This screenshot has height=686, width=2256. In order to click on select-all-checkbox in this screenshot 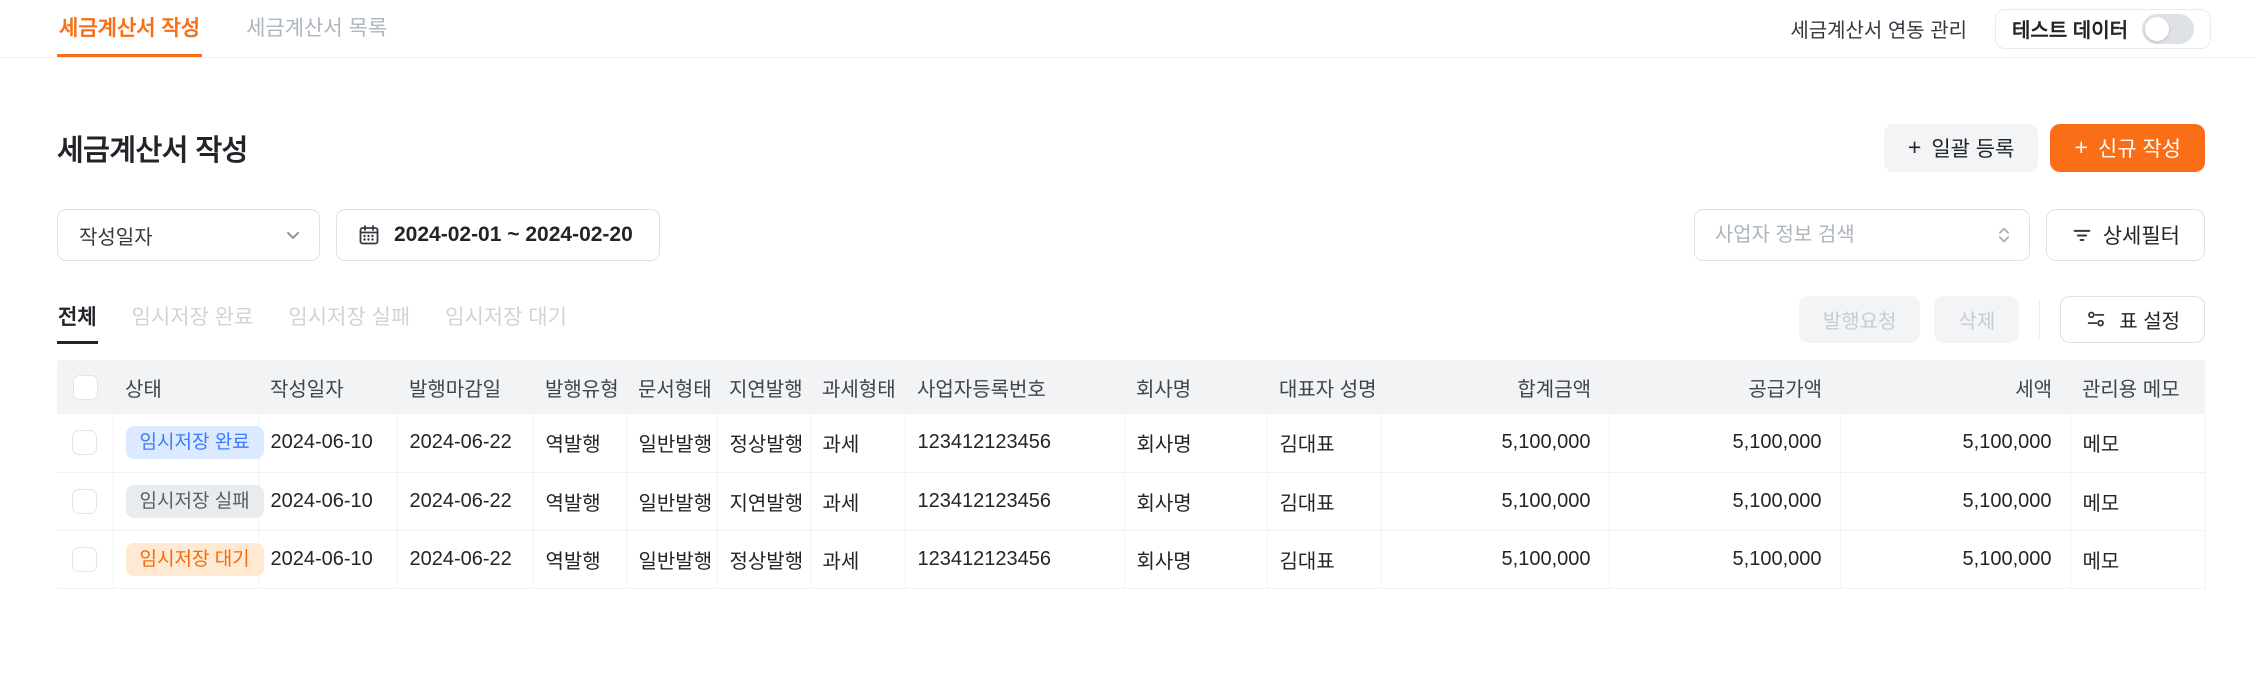, I will do `click(85, 387)`.